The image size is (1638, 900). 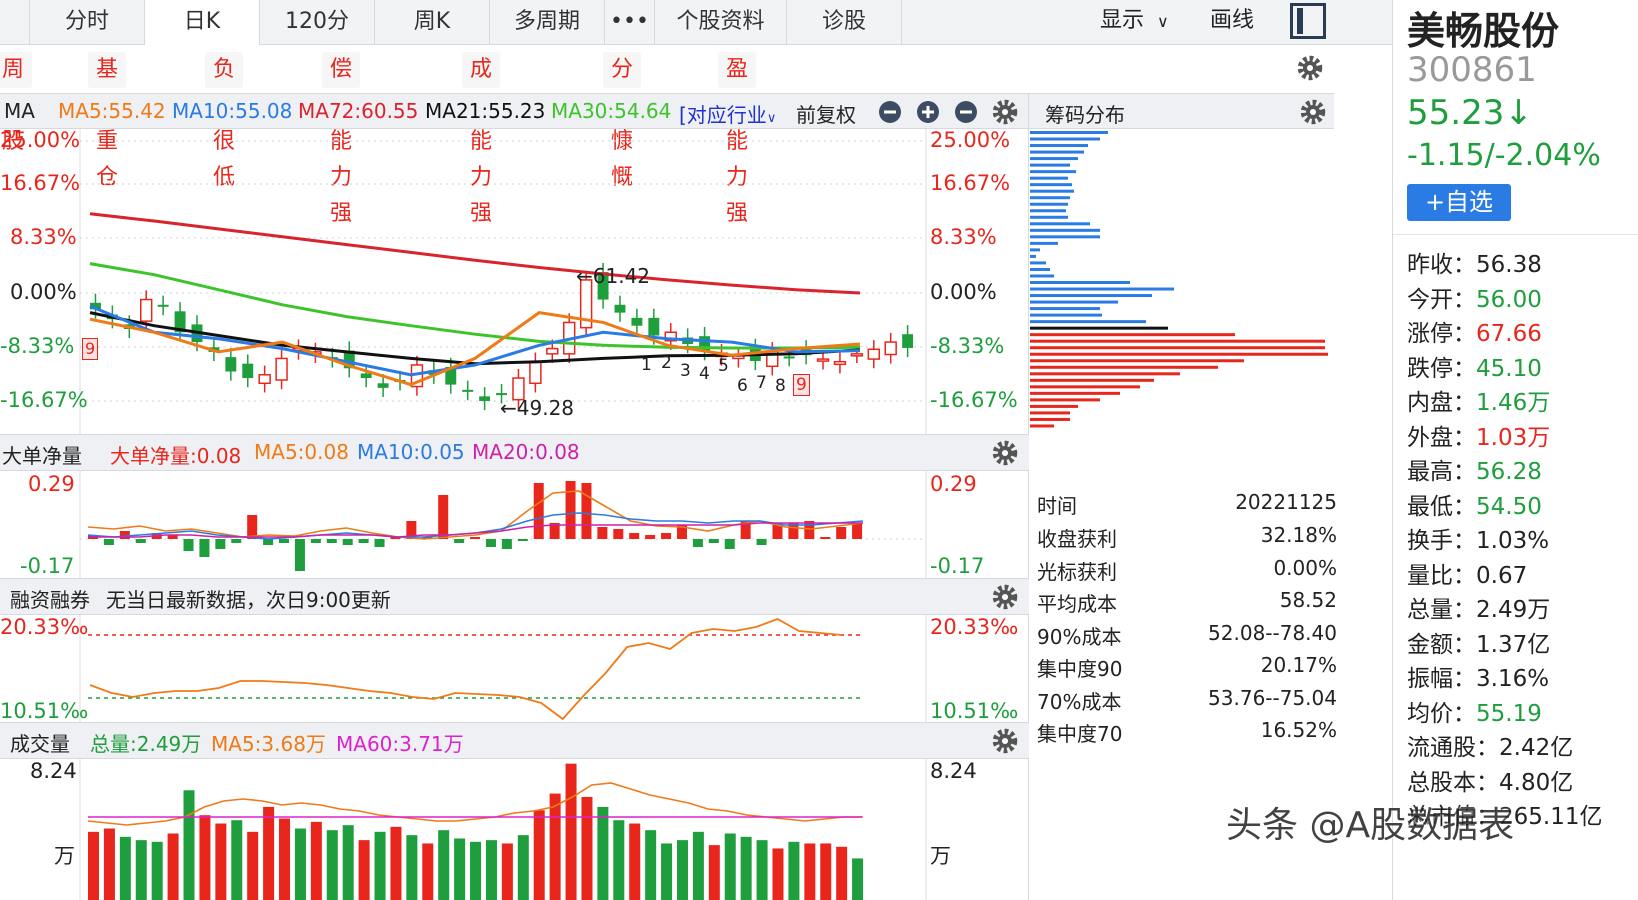 I want to click on quote-field-key: 流通股：, so click(x=1453, y=748).